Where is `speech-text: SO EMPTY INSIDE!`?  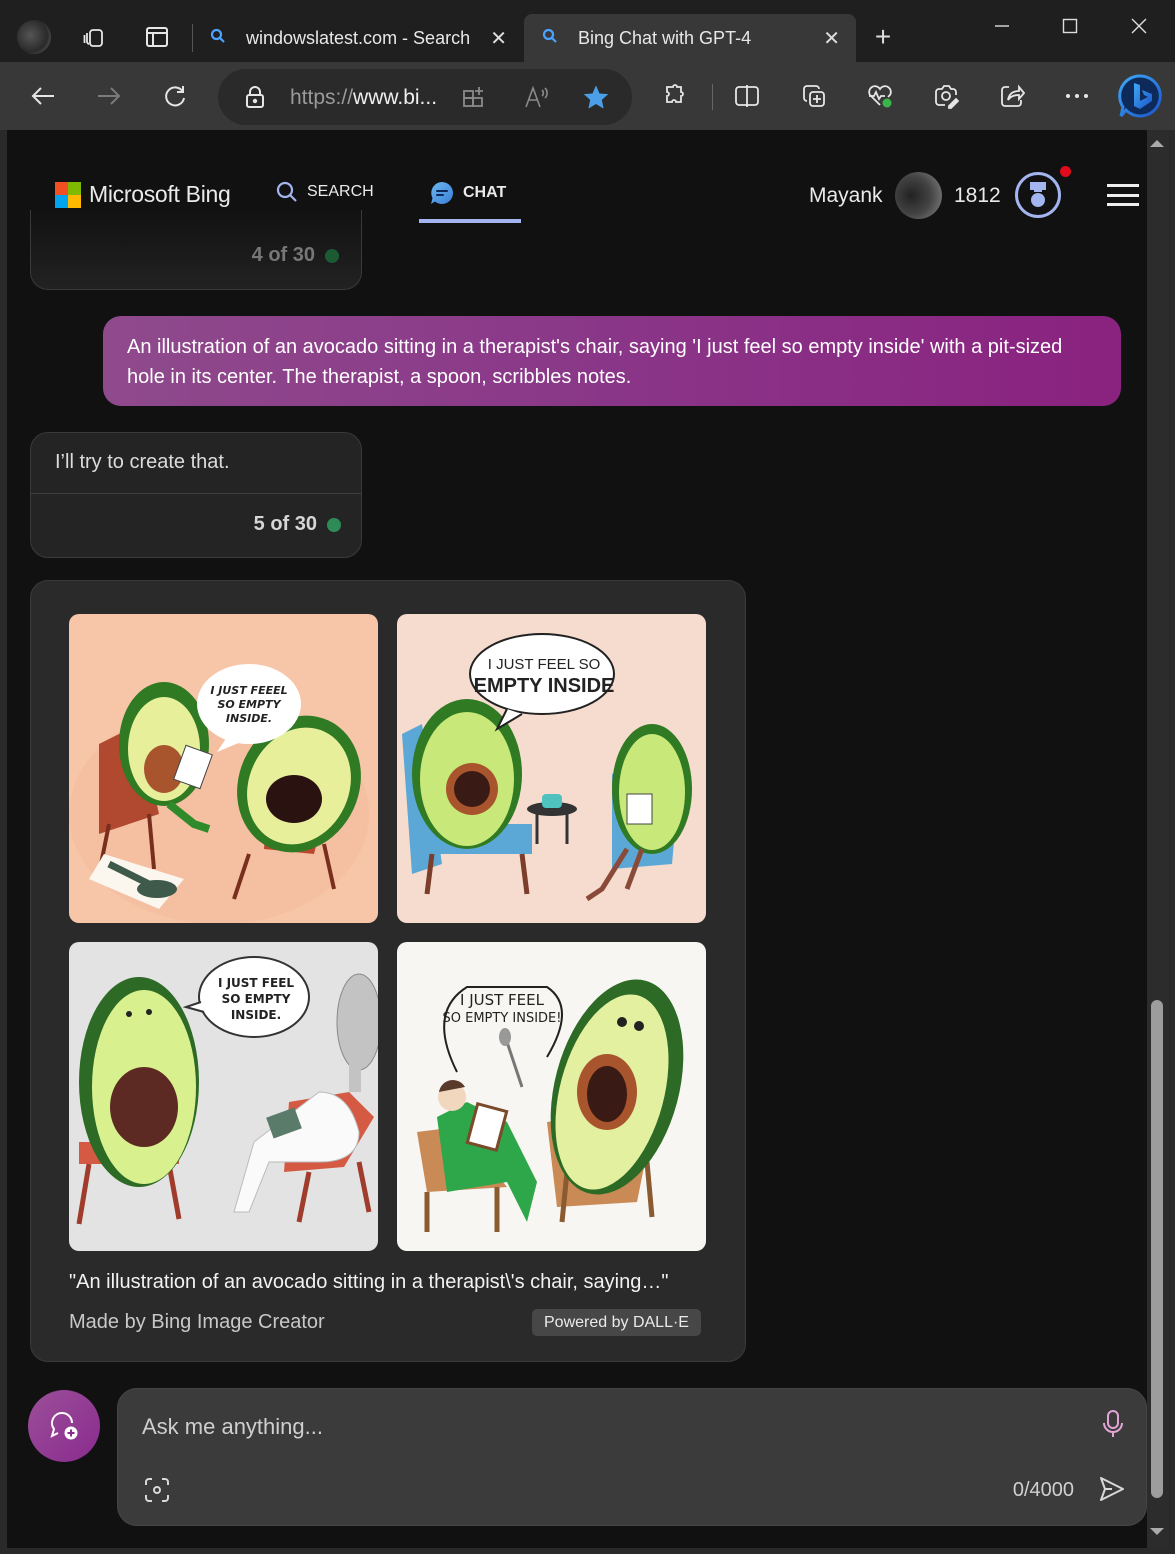 speech-text: SO EMPTY INSIDE! is located at coordinates (502, 1018).